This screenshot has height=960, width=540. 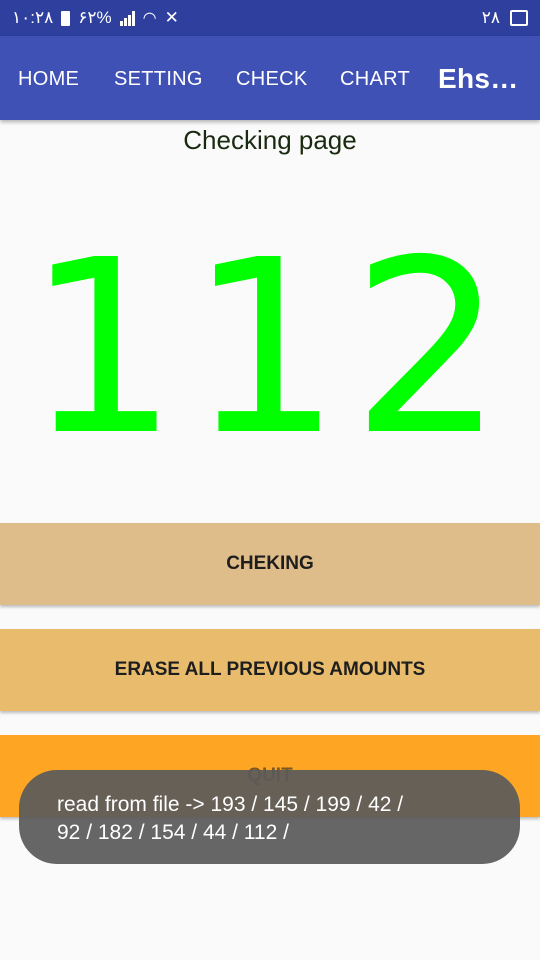 What do you see at coordinates (127, 18) in the screenshot?
I see `signal-icon` at bounding box center [127, 18].